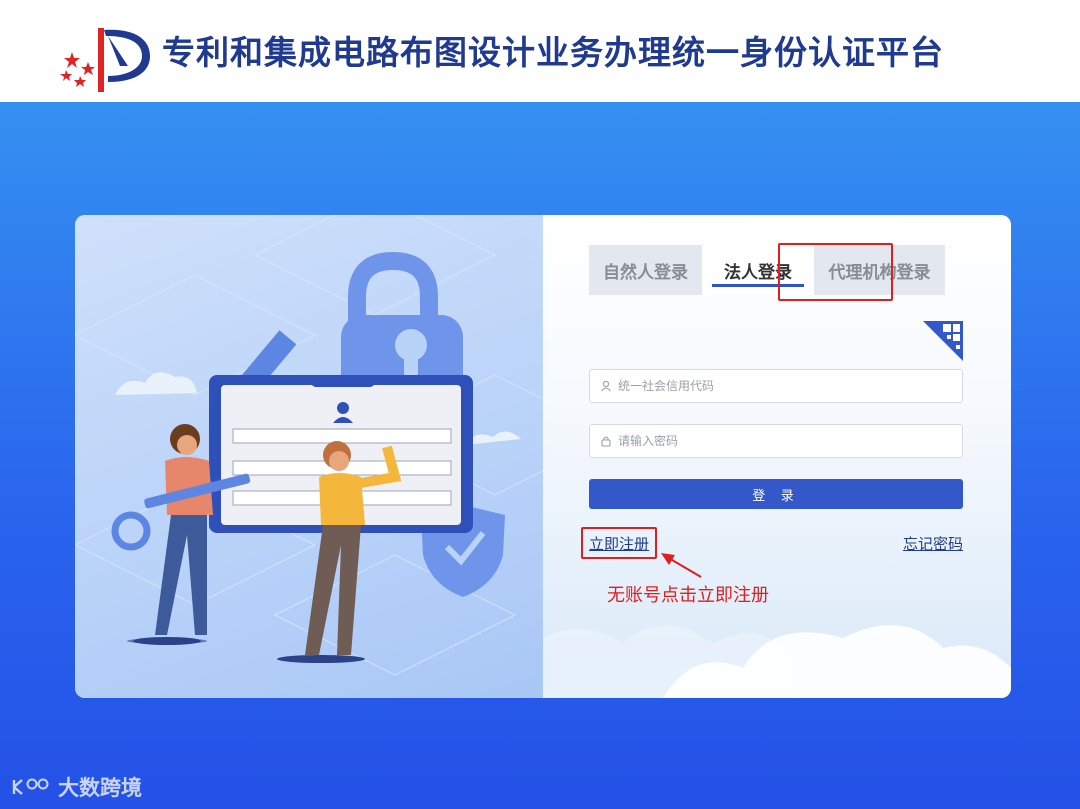  I want to click on qr-code-icon, so click(943, 341).